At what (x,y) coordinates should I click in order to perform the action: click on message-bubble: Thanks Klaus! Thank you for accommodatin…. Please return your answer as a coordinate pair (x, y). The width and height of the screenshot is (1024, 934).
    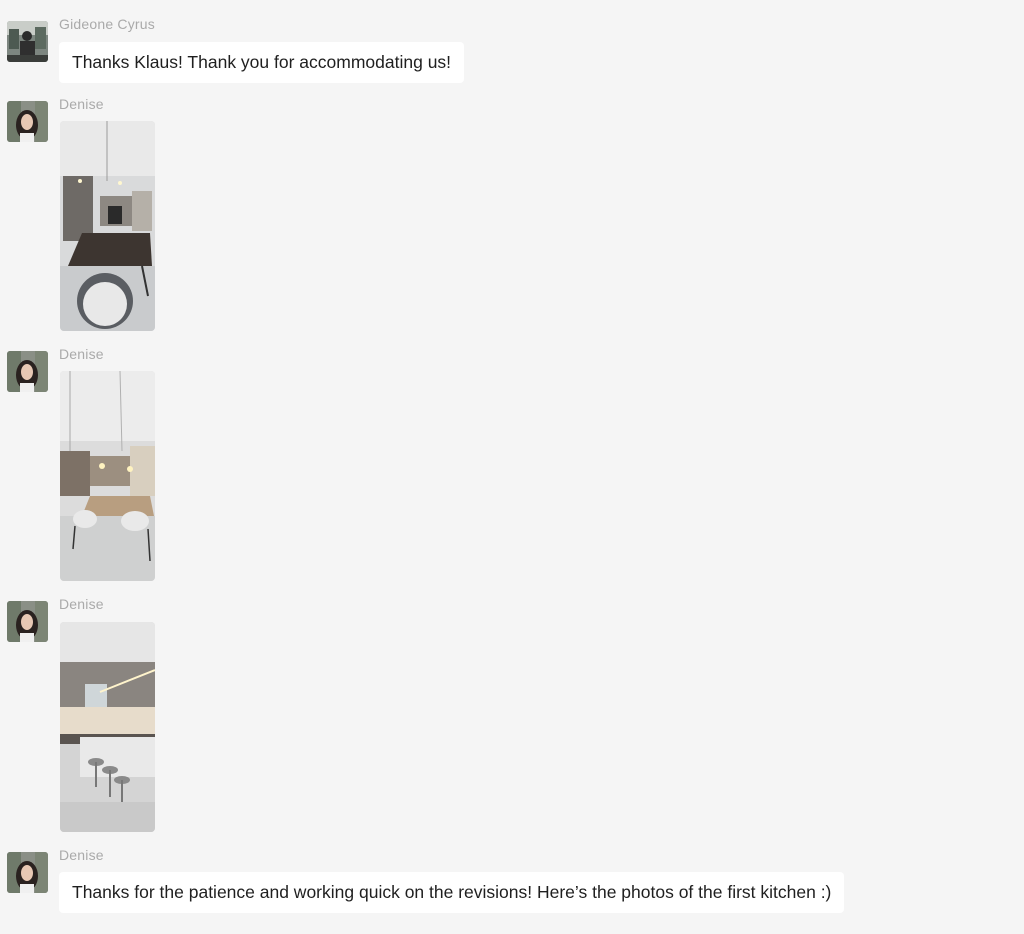
    Looking at the image, I should click on (262, 62).